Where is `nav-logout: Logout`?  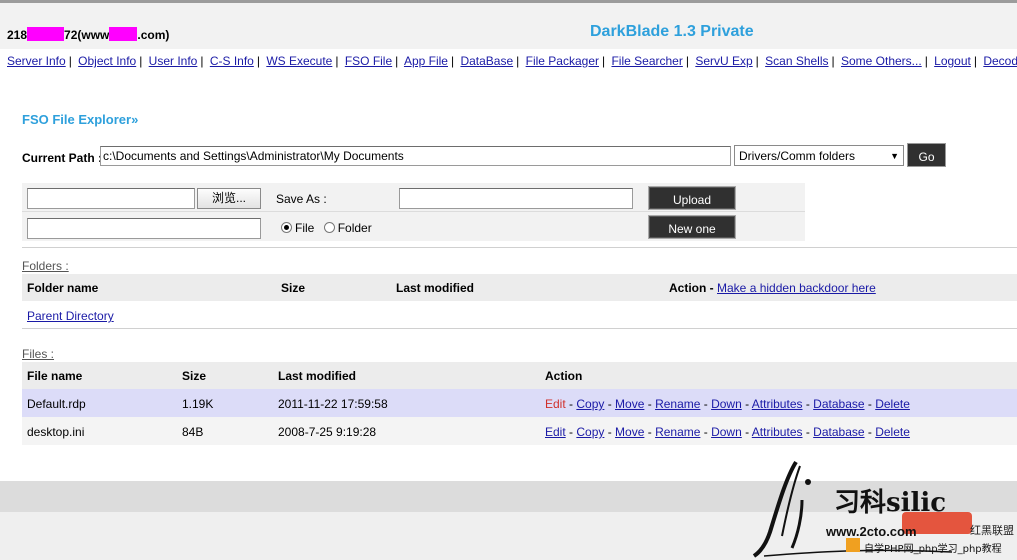 nav-logout: Logout is located at coordinates (952, 61).